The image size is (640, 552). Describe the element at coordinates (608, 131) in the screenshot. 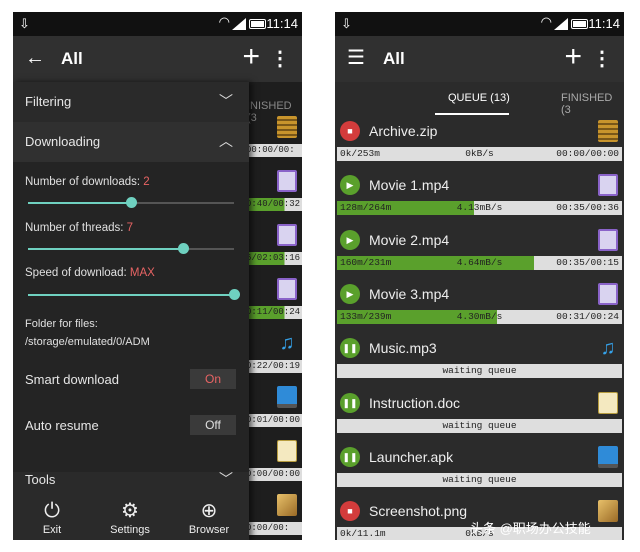

I see `zip-icon` at that location.